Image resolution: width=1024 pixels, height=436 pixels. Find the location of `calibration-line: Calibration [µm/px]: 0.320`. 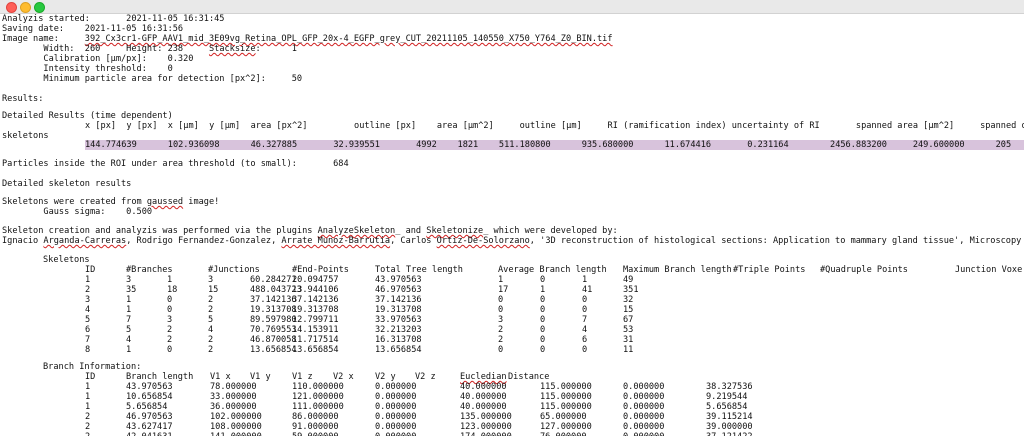

calibration-line: Calibration [µm/px]: 0.320 is located at coordinates (98, 59).